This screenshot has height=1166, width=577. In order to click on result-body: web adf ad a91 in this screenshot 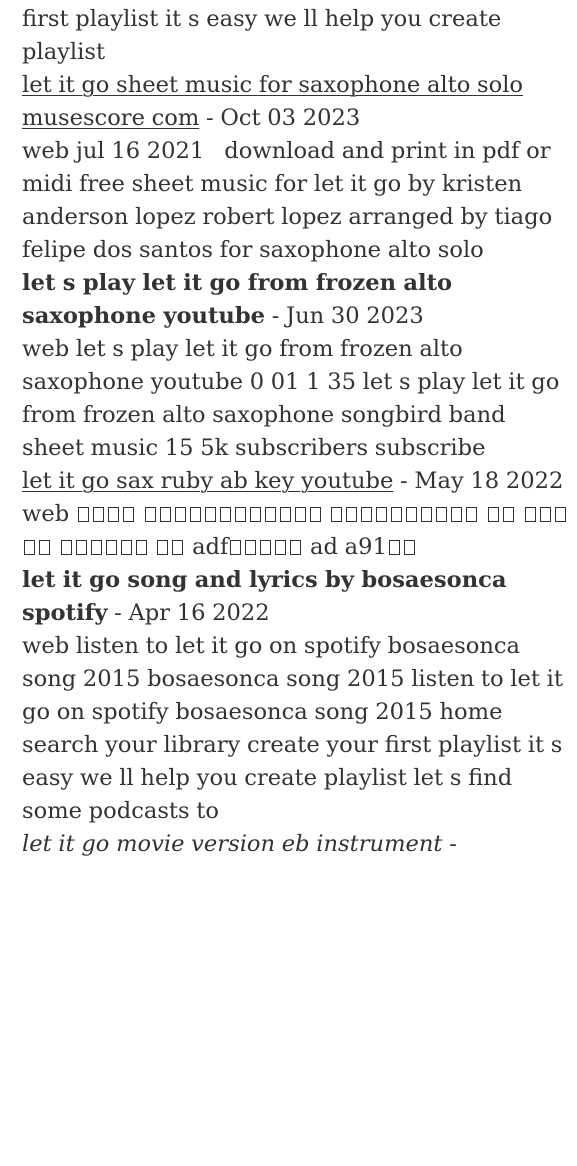, I will do `click(296, 531)`.